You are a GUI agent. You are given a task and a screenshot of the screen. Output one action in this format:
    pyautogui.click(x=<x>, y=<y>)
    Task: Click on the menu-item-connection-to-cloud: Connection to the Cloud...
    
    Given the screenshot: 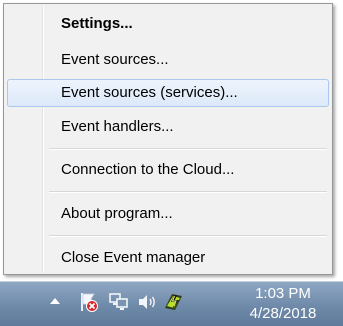 What is the action you would take?
    pyautogui.click(x=168, y=170)
    